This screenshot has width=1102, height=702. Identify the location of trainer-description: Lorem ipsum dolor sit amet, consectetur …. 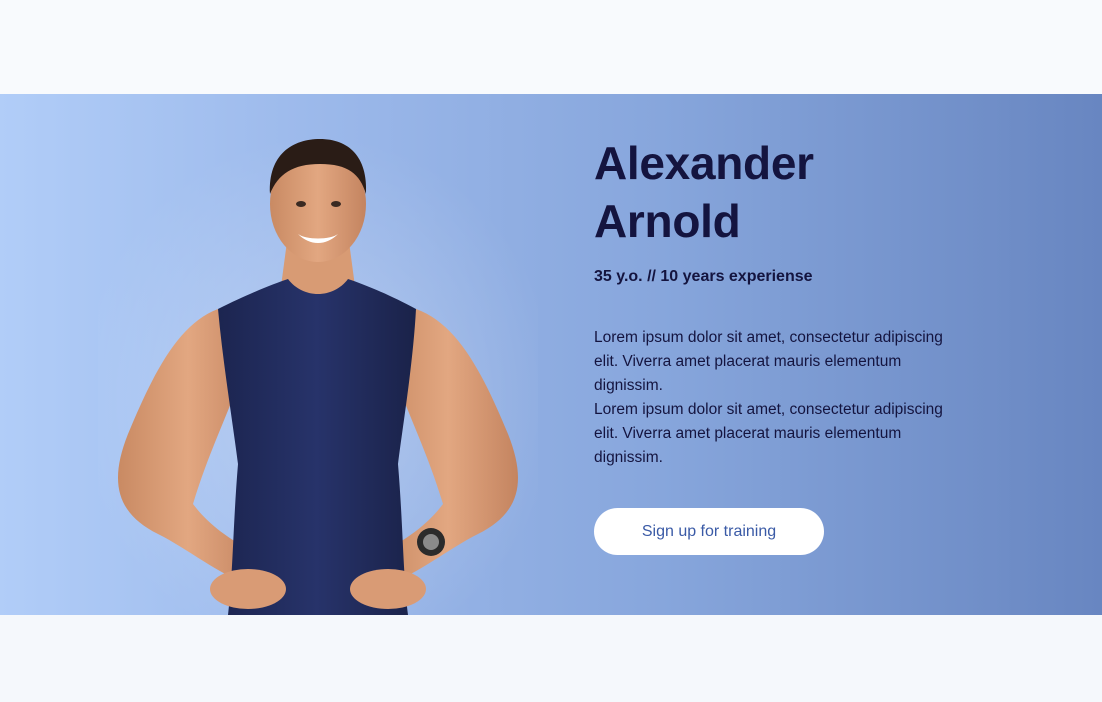
(779, 398).